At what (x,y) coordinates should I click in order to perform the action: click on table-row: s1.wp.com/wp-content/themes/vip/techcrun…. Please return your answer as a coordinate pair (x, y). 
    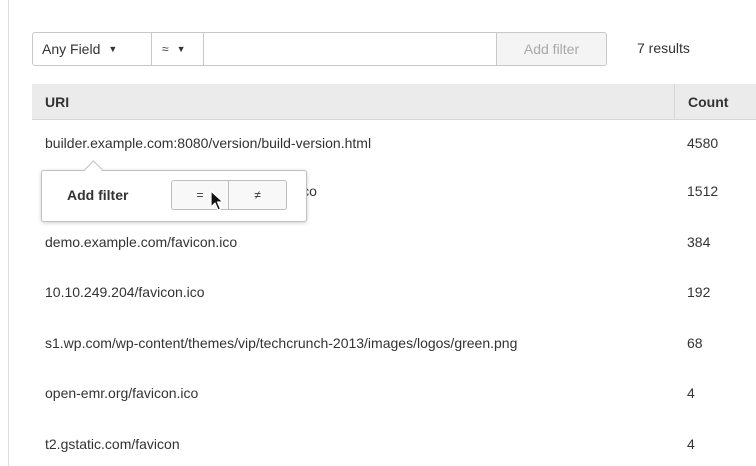
    Looking at the image, I should click on (394, 343).